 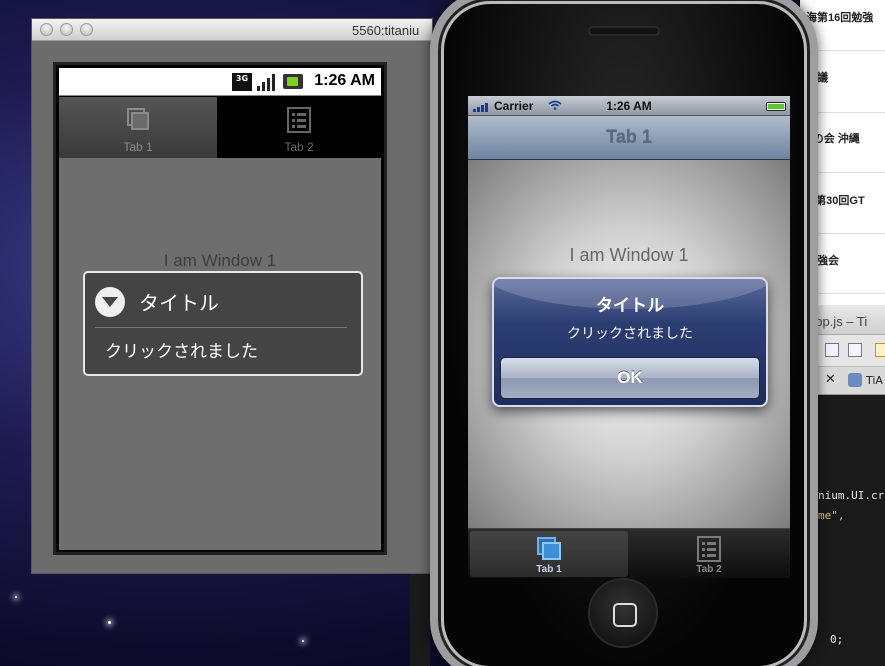 I want to click on android-status-bar: 3G 1:26 AM, so click(x=220, y=82).